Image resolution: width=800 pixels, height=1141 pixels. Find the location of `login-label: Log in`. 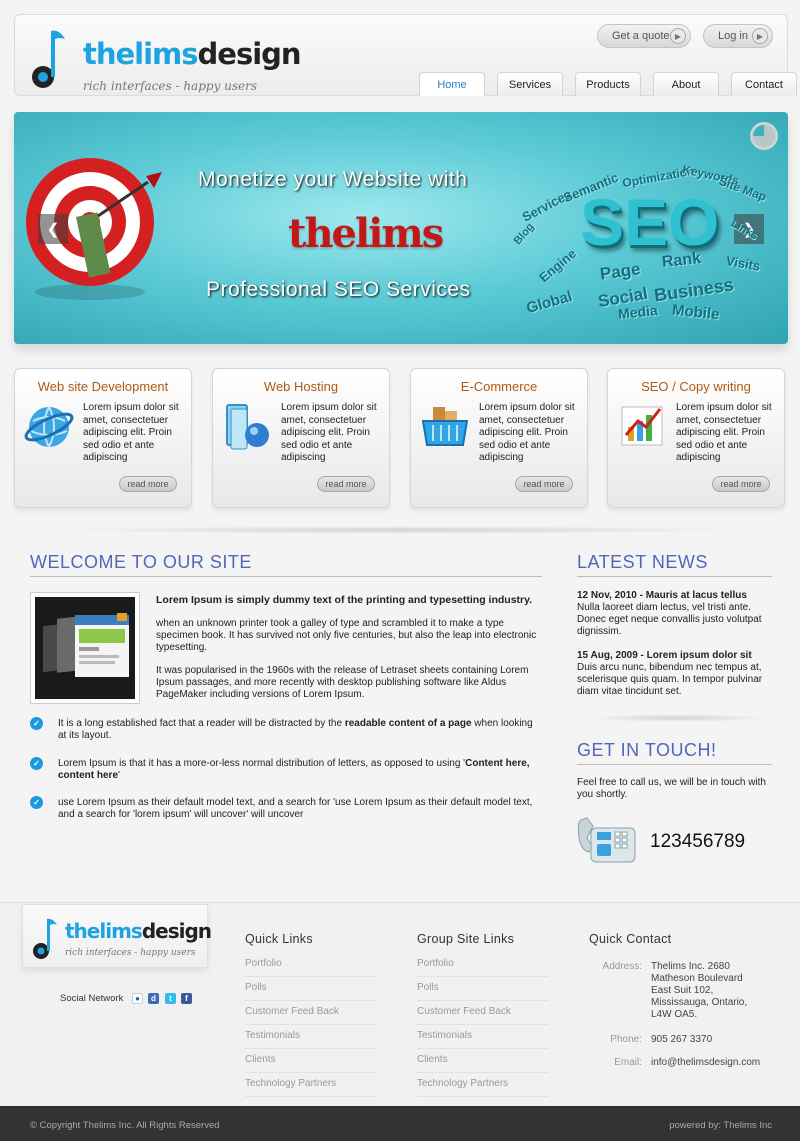

login-label: Log in is located at coordinates (733, 36).